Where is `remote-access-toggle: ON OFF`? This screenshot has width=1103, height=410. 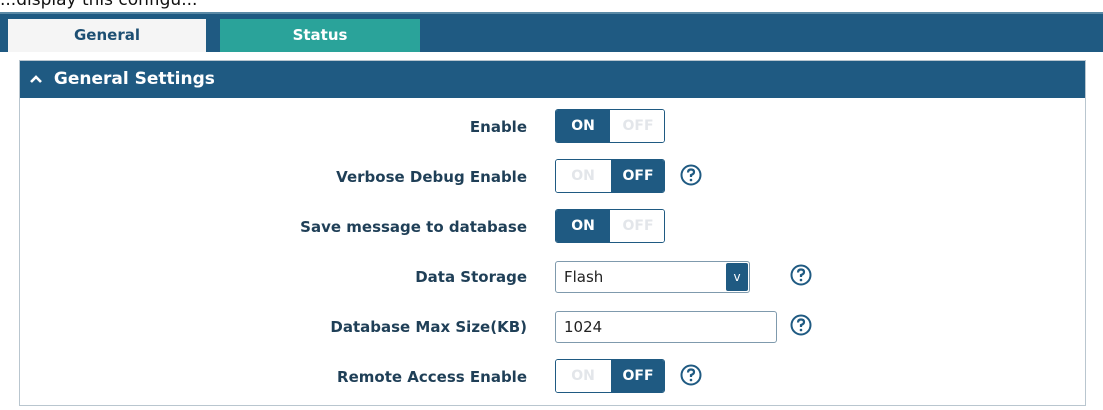 remote-access-toggle: ON OFF is located at coordinates (610, 376).